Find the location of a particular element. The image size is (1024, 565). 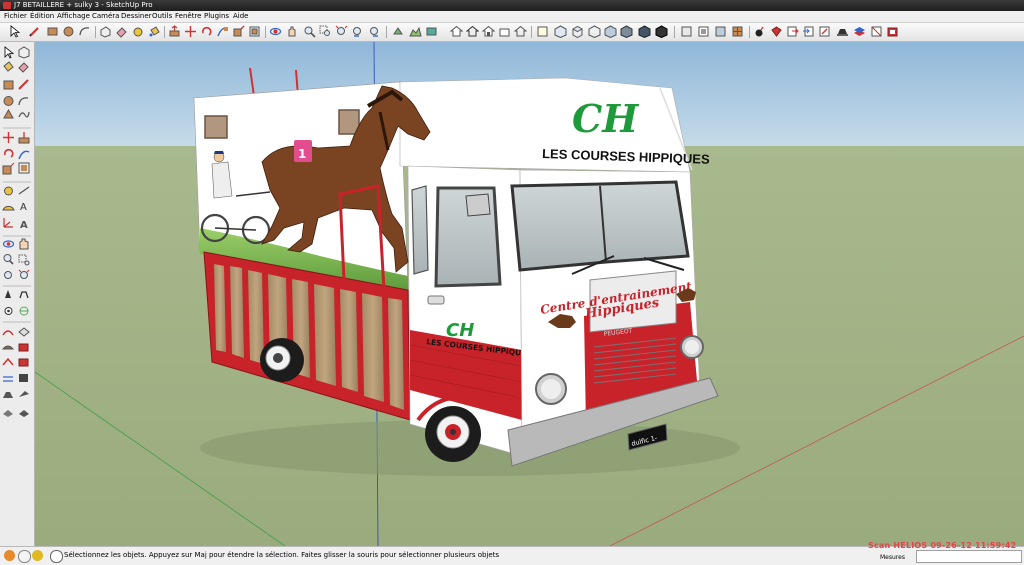

import-icon is located at coordinates (808, 31).